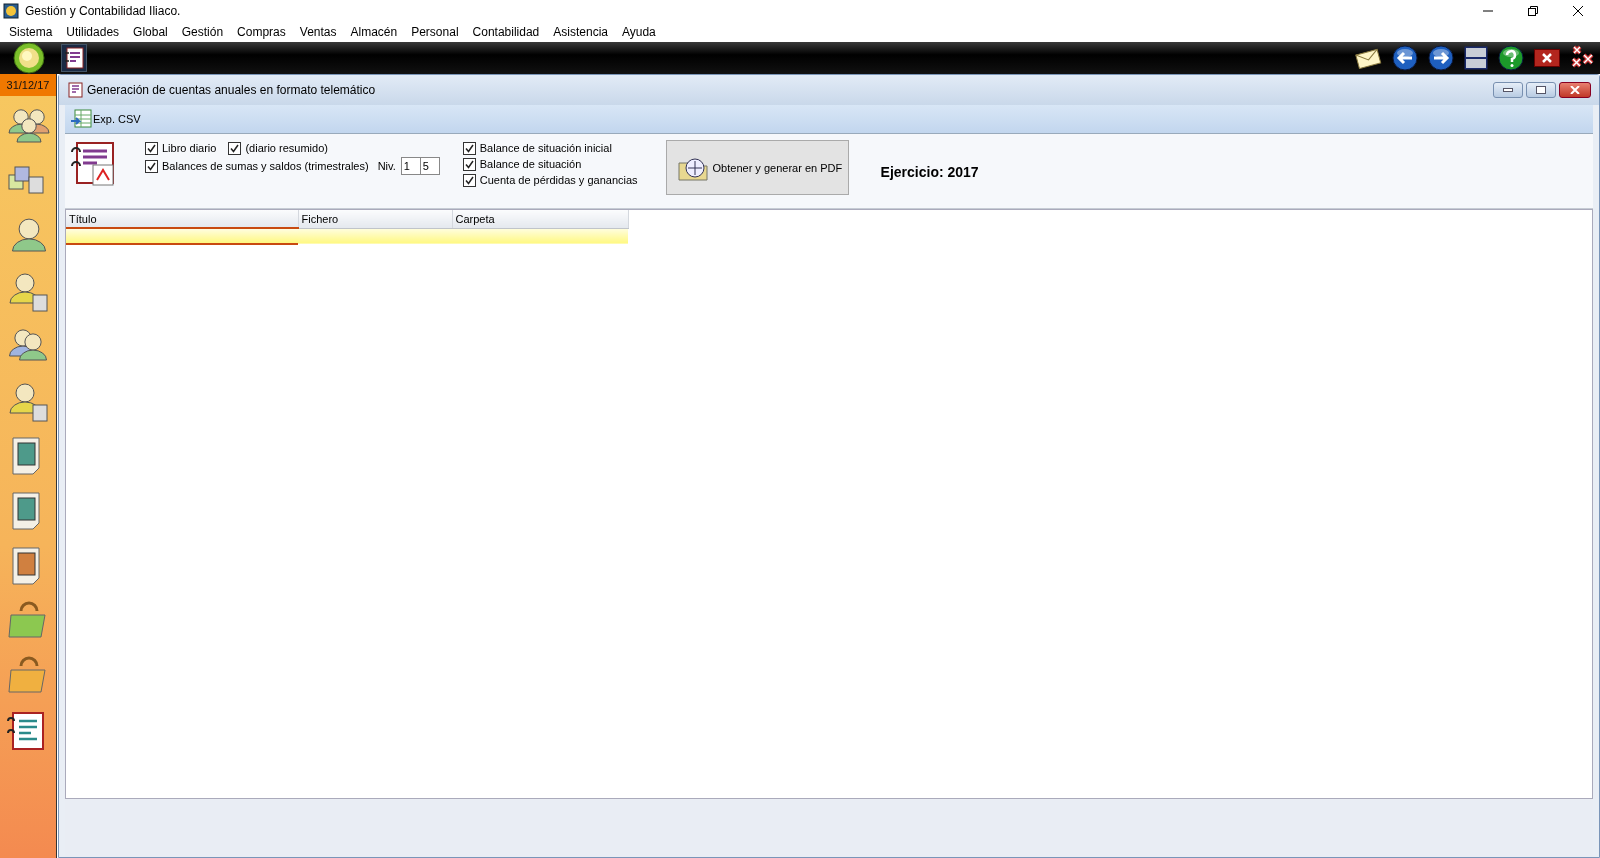 Image resolution: width=1600 pixels, height=858 pixels. I want to click on menu-item: Almacén, so click(374, 32).